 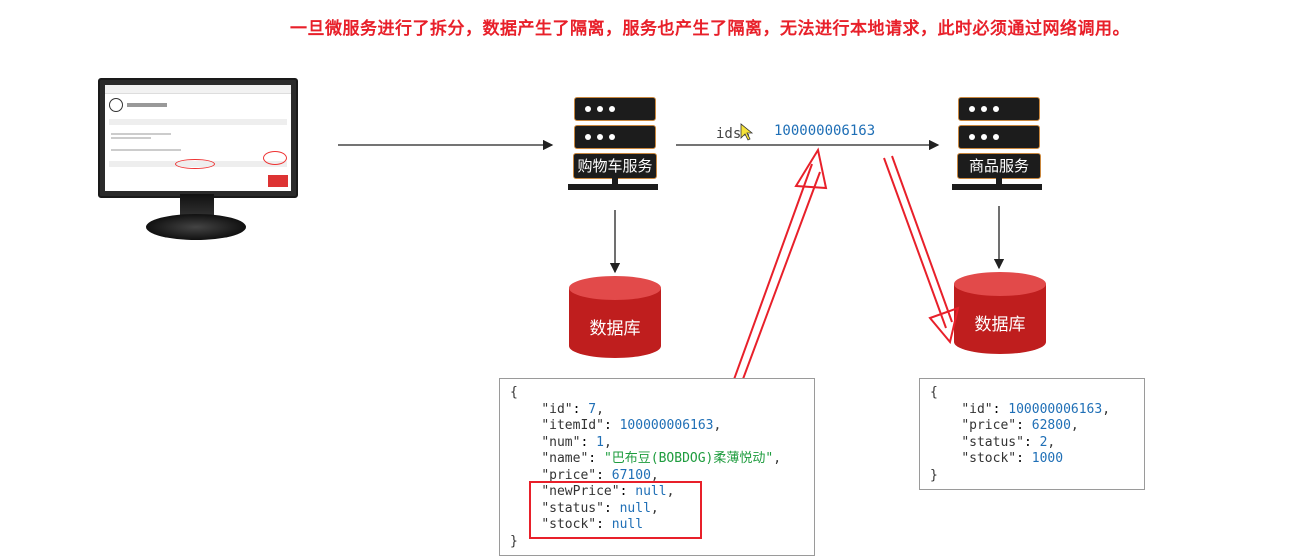 What do you see at coordinates (615, 510) in the screenshot?
I see `null-fields-highlight` at bounding box center [615, 510].